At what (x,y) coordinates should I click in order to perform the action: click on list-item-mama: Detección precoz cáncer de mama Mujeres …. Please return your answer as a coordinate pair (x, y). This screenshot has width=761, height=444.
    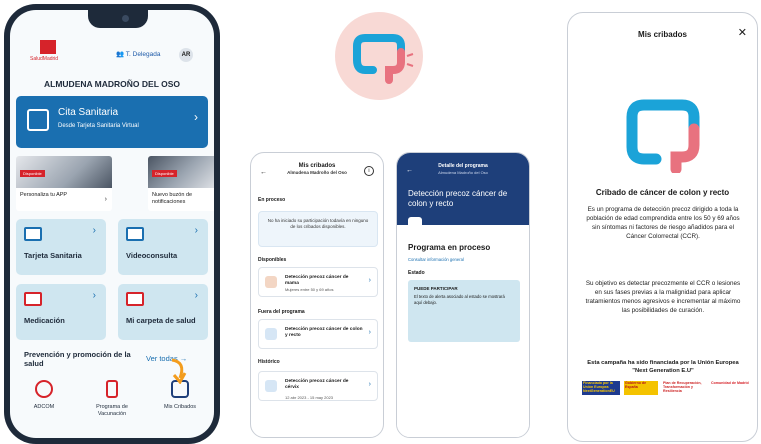
    Looking at the image, I should click on (318, 282).